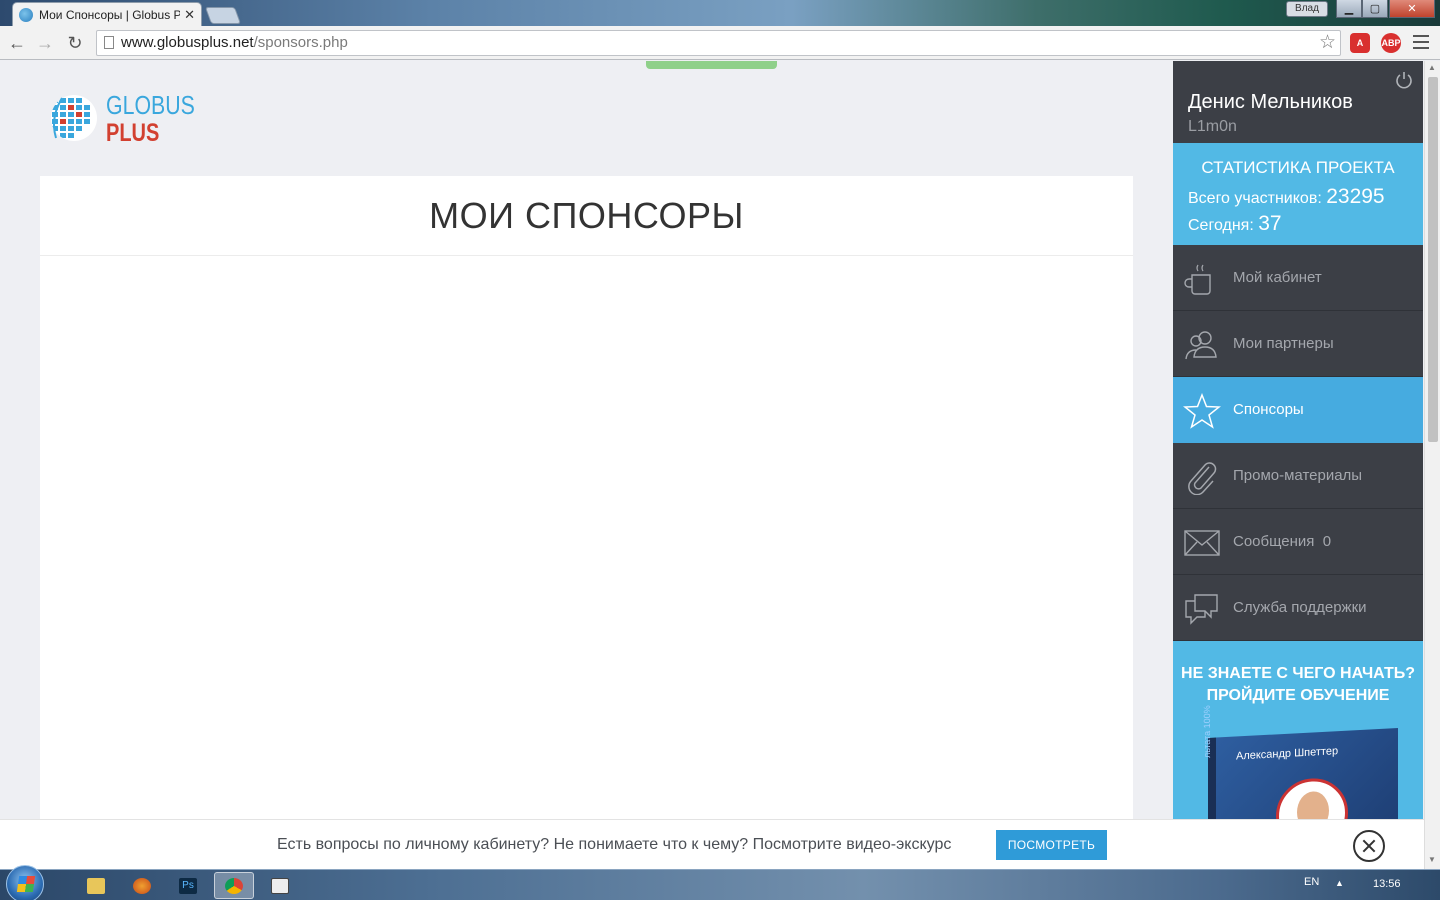  I want to click on messages-label: Сообщения, so click(1274, 541).